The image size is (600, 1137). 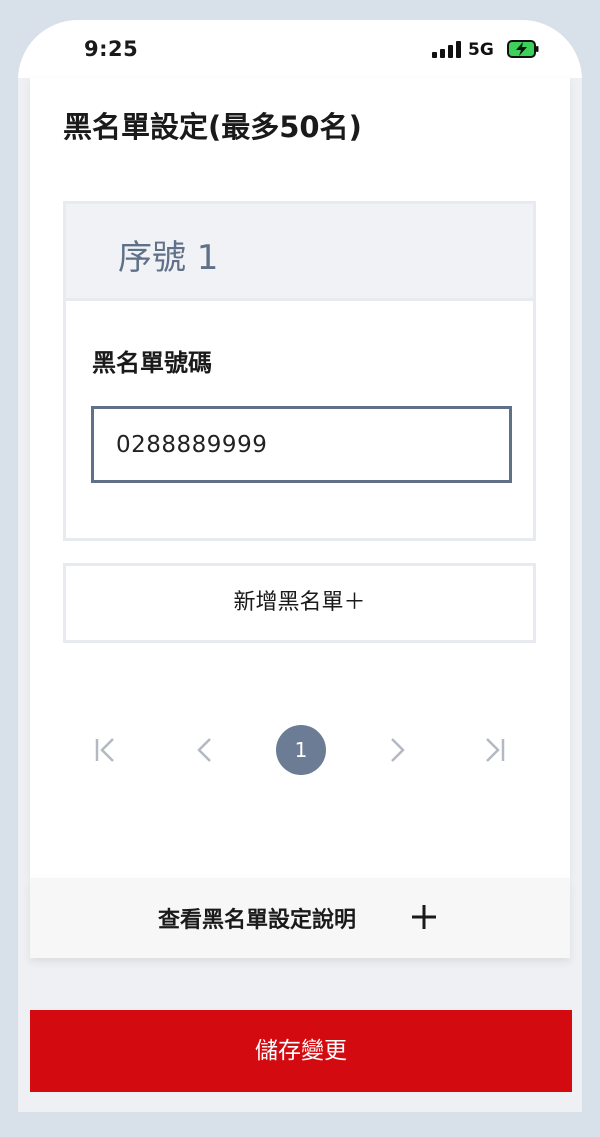 I want to click on page-title: 黑名單設定(最多50名), so click(x=212, y=127).